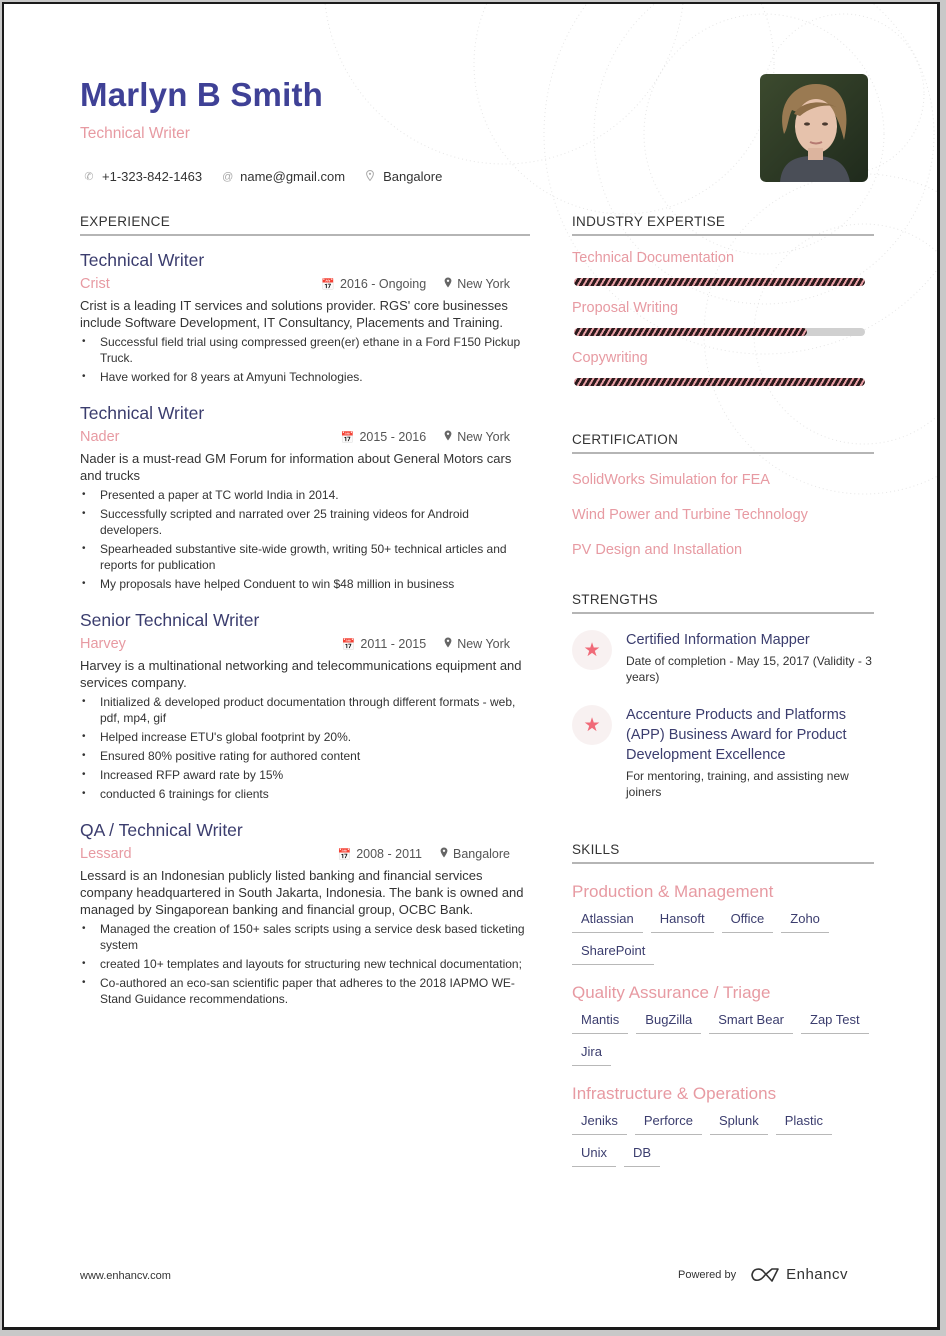 The height and width of the screenshot is (1336, 946). What do you see at coordinates (747, 922) in the screenshot?
I see `skill-tag: Office` at bounding box center [747, 922].